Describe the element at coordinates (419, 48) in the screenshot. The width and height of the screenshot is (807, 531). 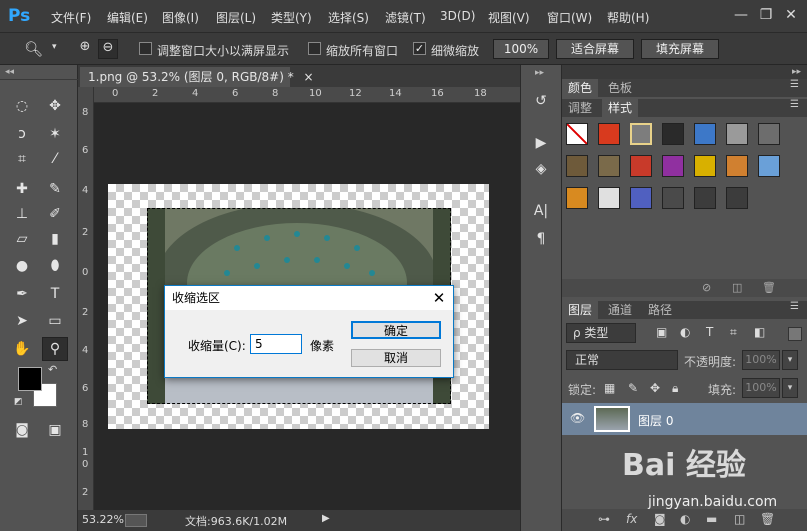
I see `scrubby-zoom-checkbox: ✓` at that location.